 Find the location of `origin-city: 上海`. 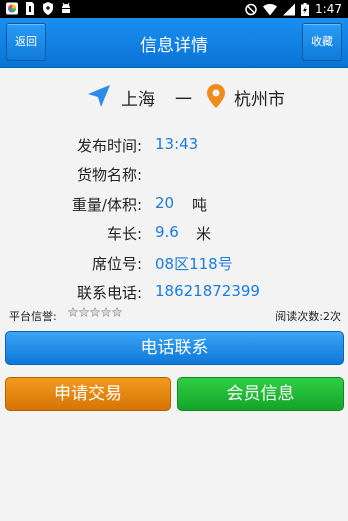

origin-city: 上海 is located at coordinates (138, 100).